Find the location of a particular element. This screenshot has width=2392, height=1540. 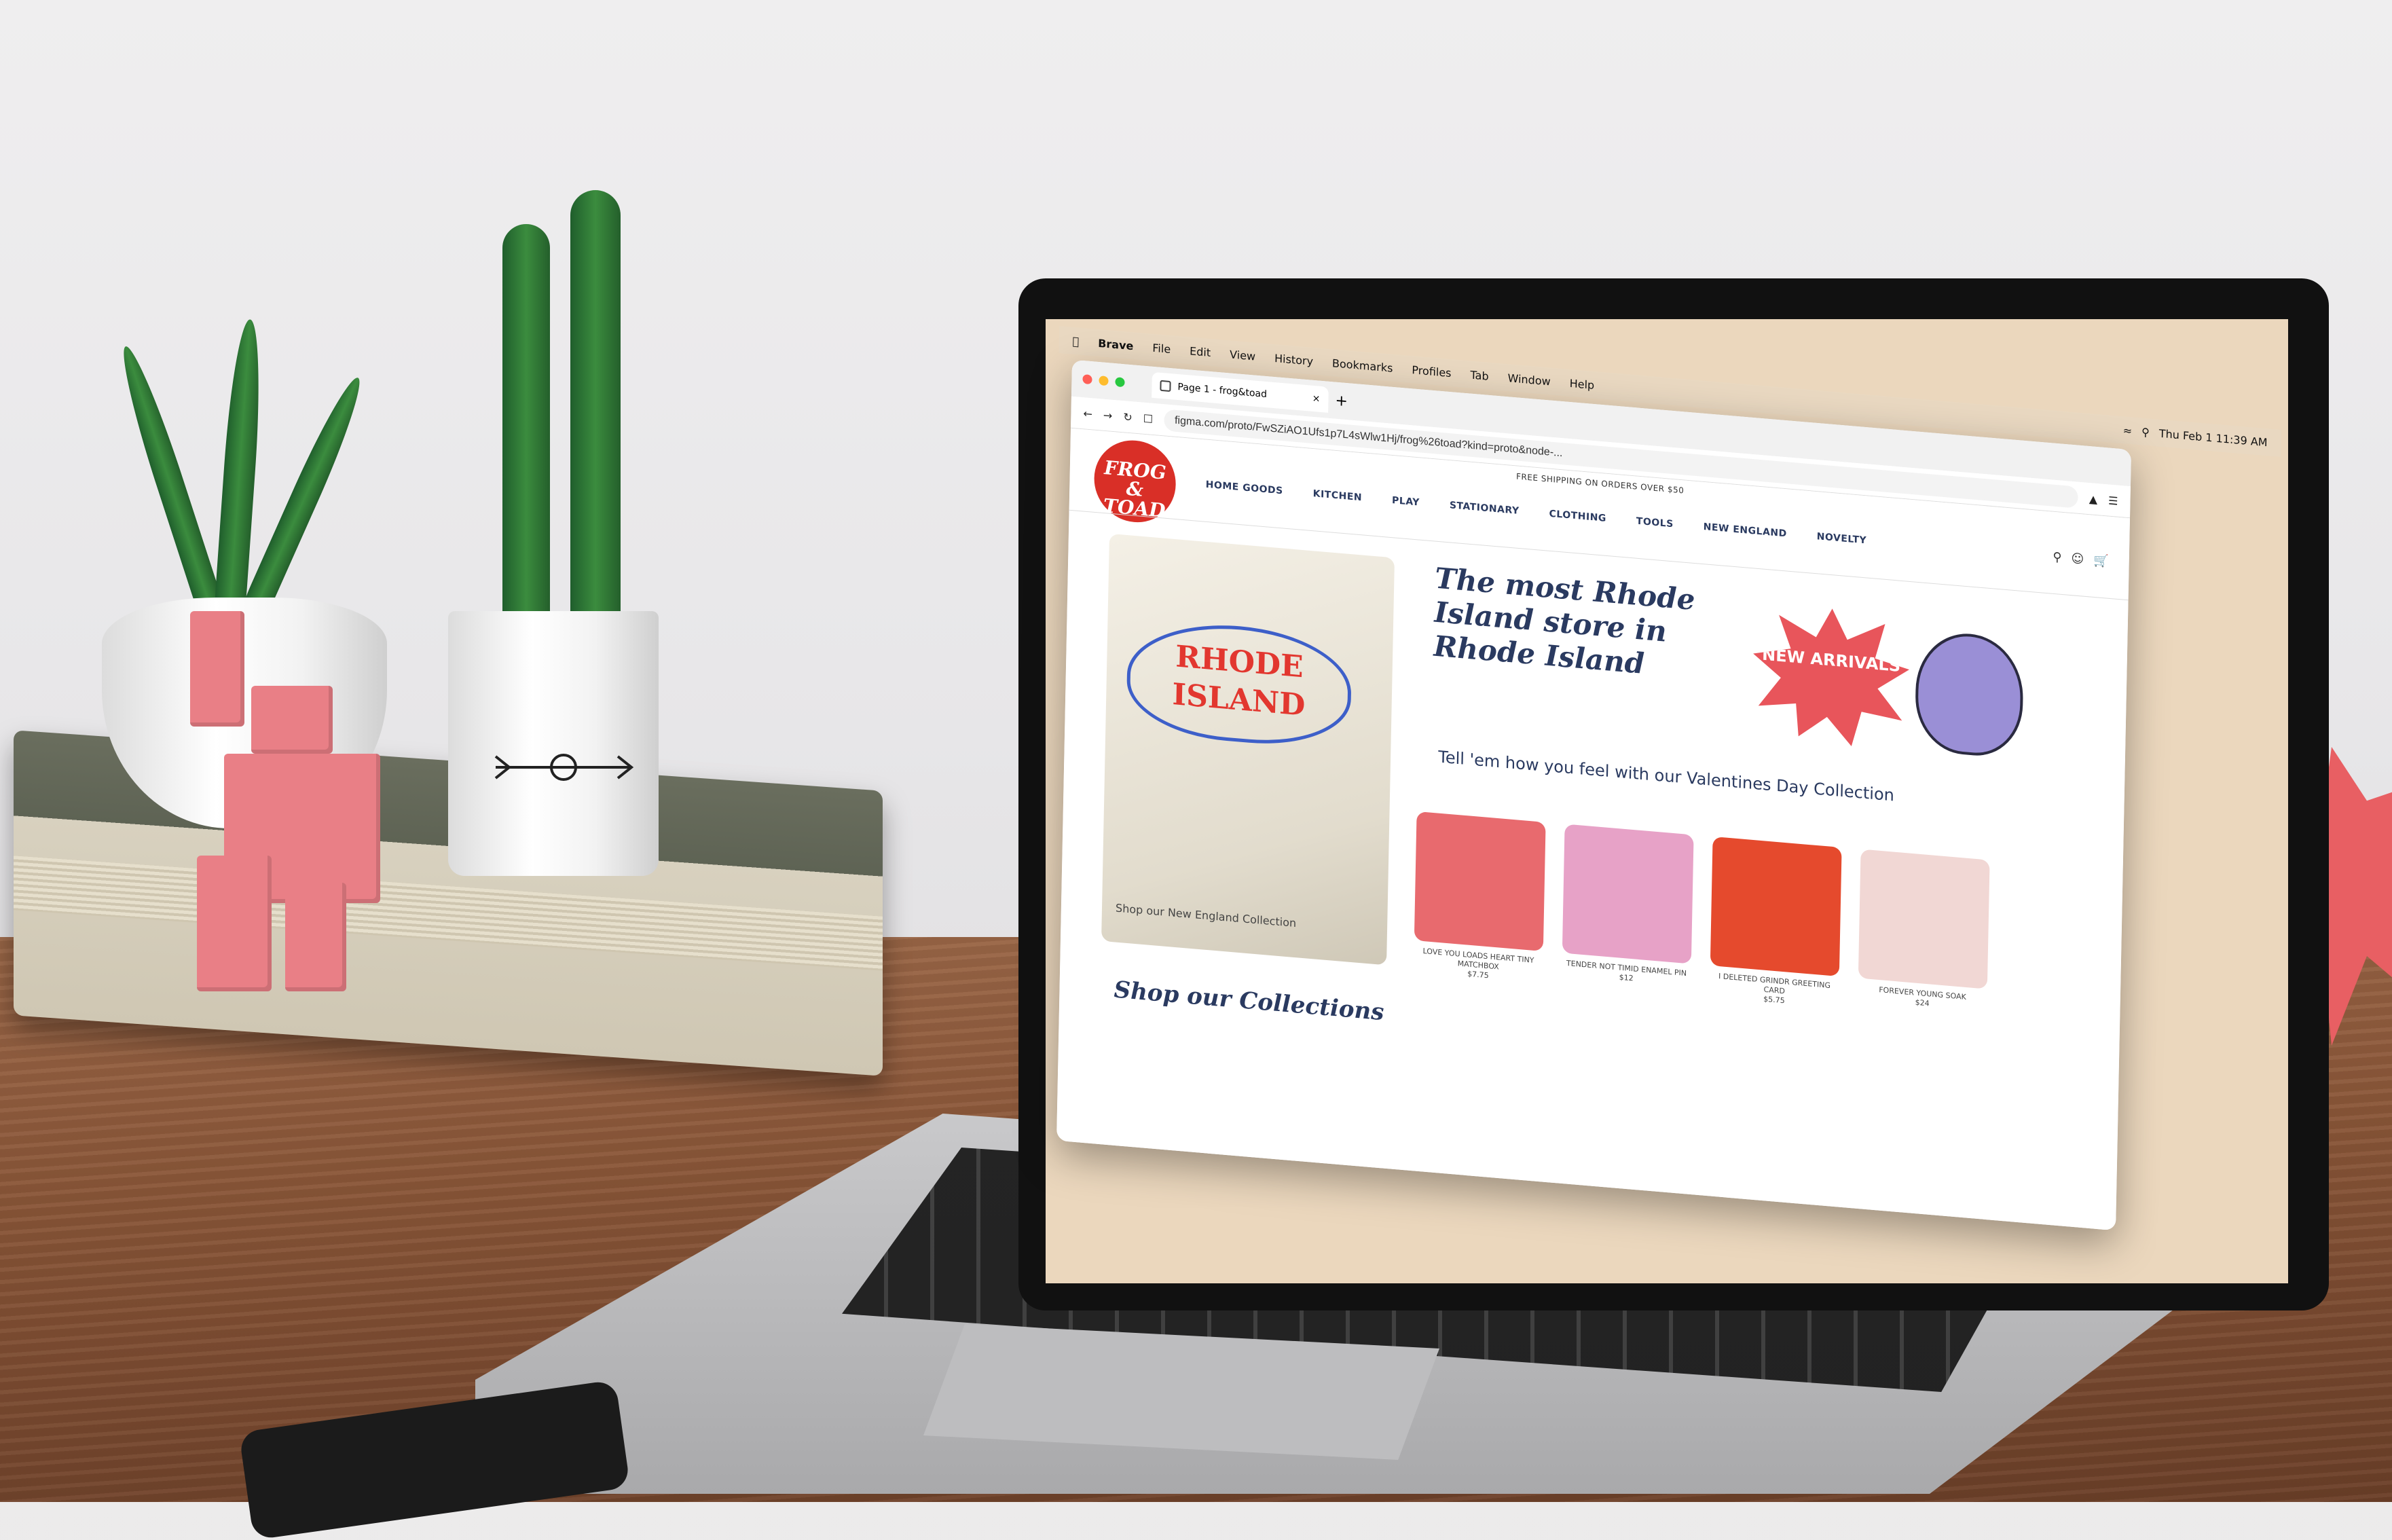

menu-profiles: Profiles is located at coordinates (1432, 371).